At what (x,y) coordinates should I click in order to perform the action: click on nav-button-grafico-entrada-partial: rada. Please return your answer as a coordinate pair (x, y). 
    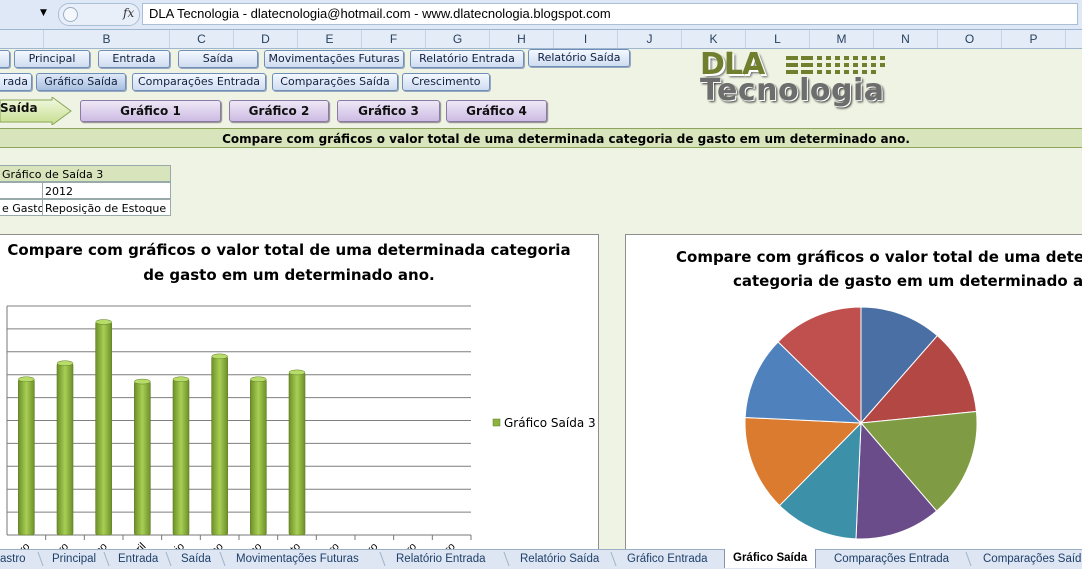
    Looking at the image, I should click on (16, 82).